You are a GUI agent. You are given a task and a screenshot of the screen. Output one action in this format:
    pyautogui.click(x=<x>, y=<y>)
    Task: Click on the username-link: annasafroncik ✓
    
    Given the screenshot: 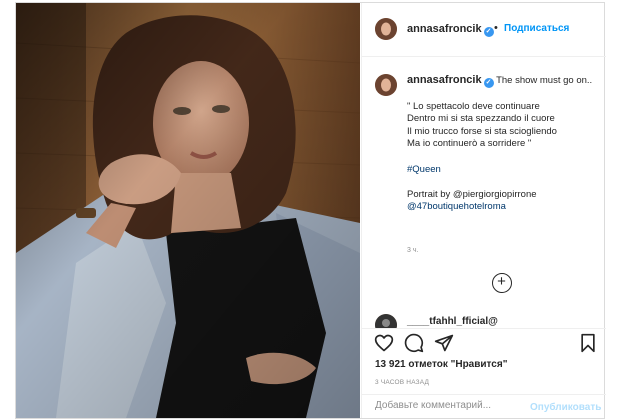 What is the action you would take?
    pyautogui.click(x=450, y=30)
    